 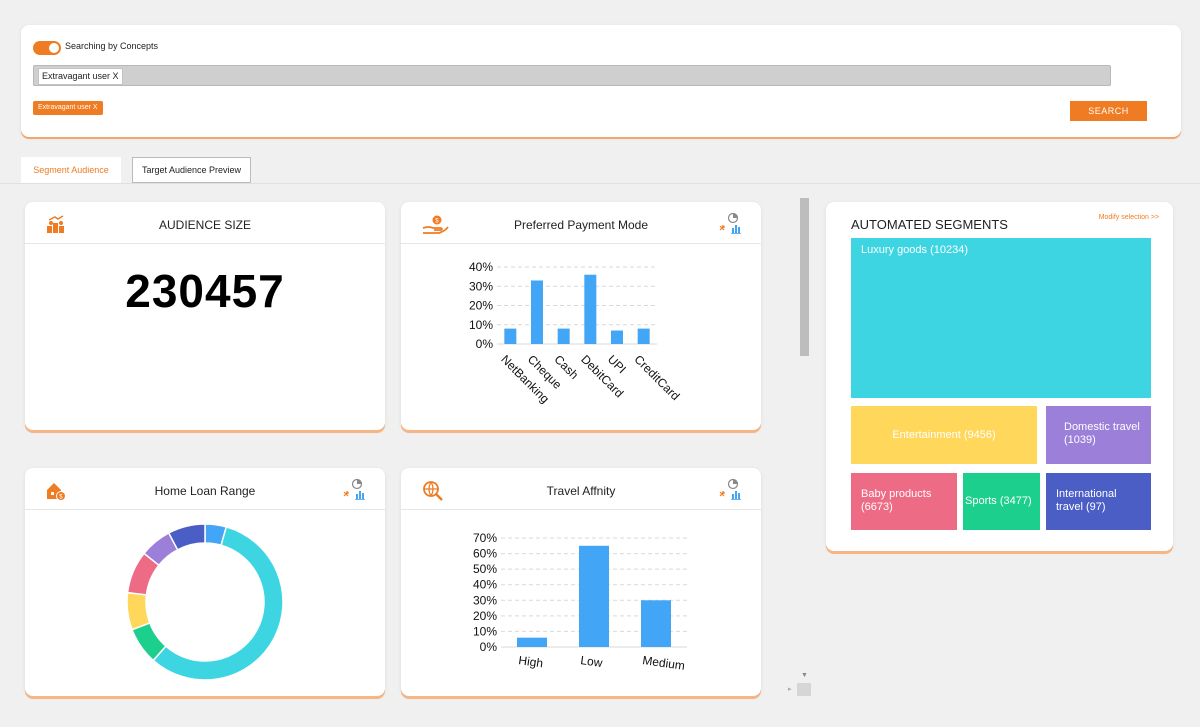 What do you see at coordinates (485, 554) in the screenshot?
I see `y-tick-label: 60%` at bounding box center [485, 554].